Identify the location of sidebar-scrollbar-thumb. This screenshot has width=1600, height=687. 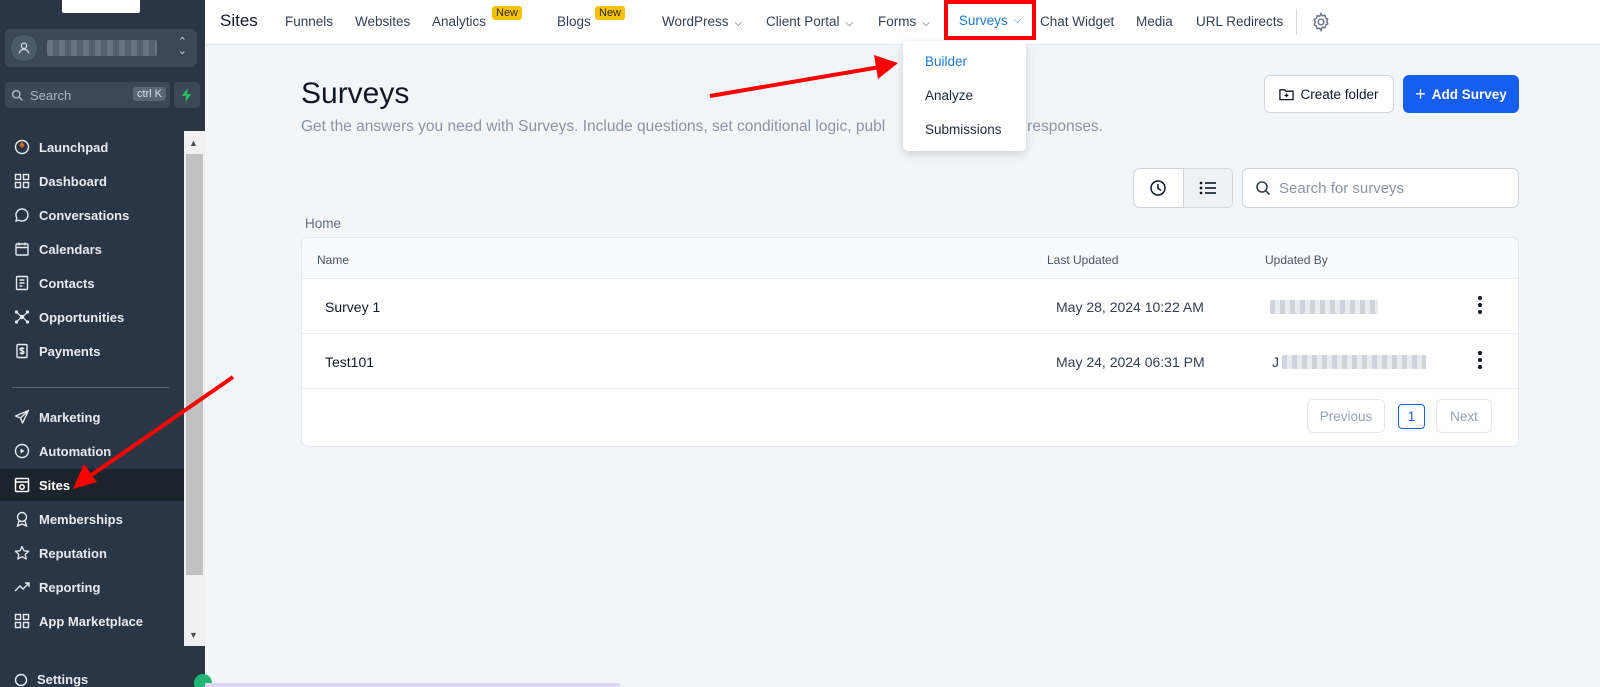
(194, 364).